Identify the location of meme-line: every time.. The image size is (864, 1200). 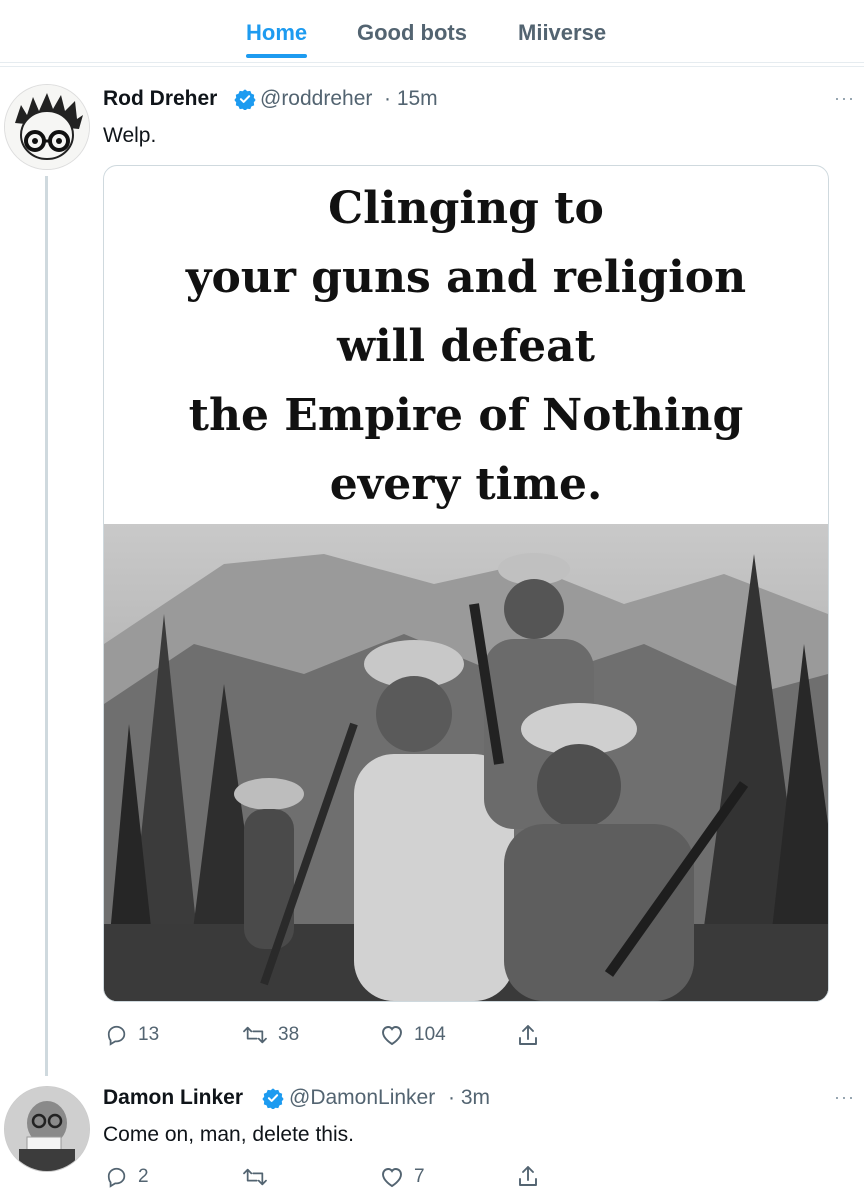
(466, 484).